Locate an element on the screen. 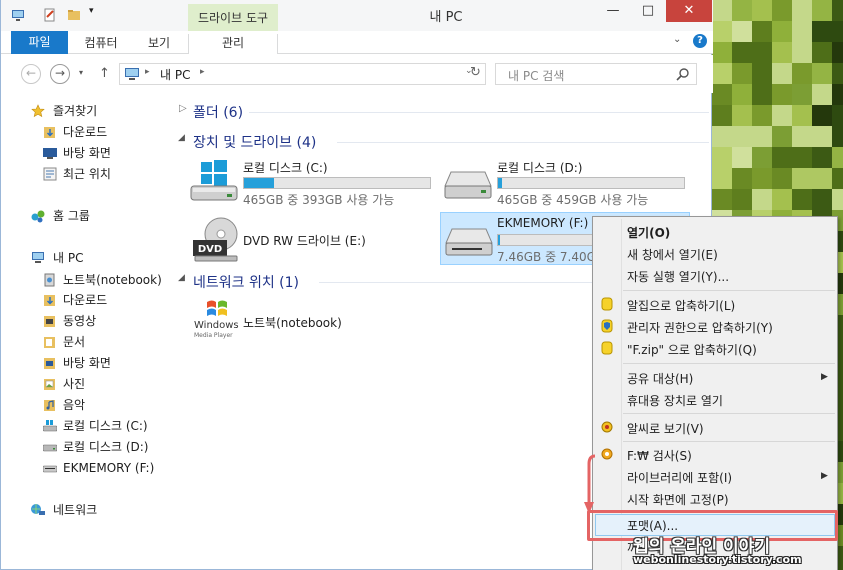  sidebar-item-notebook: 노트북(notebook) is located at coordinates (102, 280).